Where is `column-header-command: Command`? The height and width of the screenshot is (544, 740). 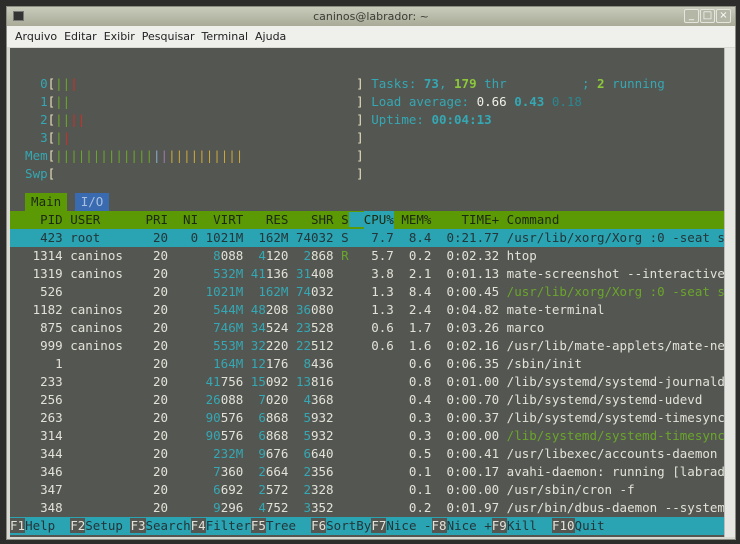 column-header-command: Command is located at coordinates (533, 220).